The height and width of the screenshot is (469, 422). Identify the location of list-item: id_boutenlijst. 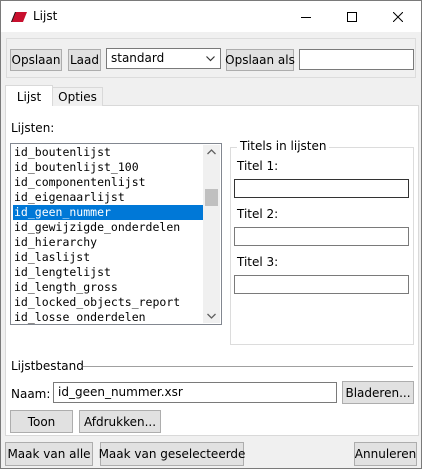
(109, 152).